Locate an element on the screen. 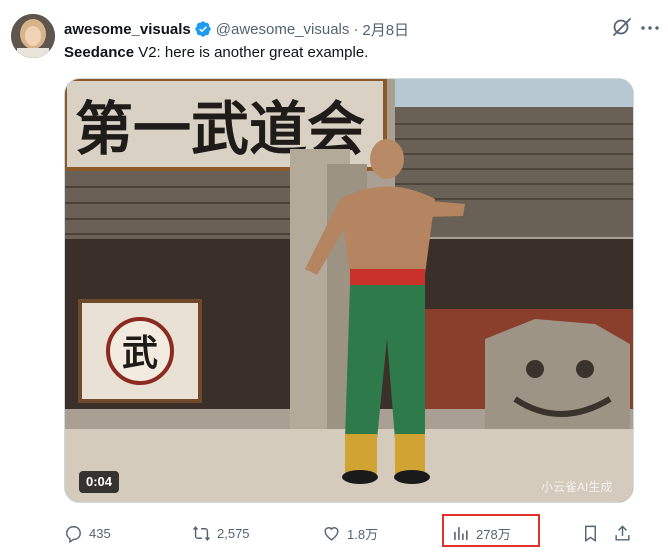 The height and width of the screenshot is (559, 668). more-icon is located at coordinates (650, 28).